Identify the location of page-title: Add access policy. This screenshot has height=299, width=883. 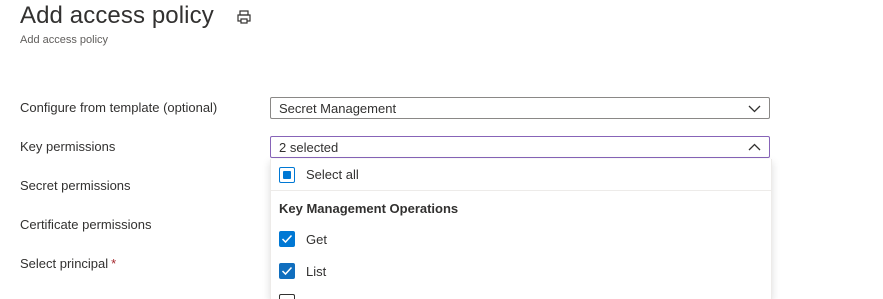
(117, 15).